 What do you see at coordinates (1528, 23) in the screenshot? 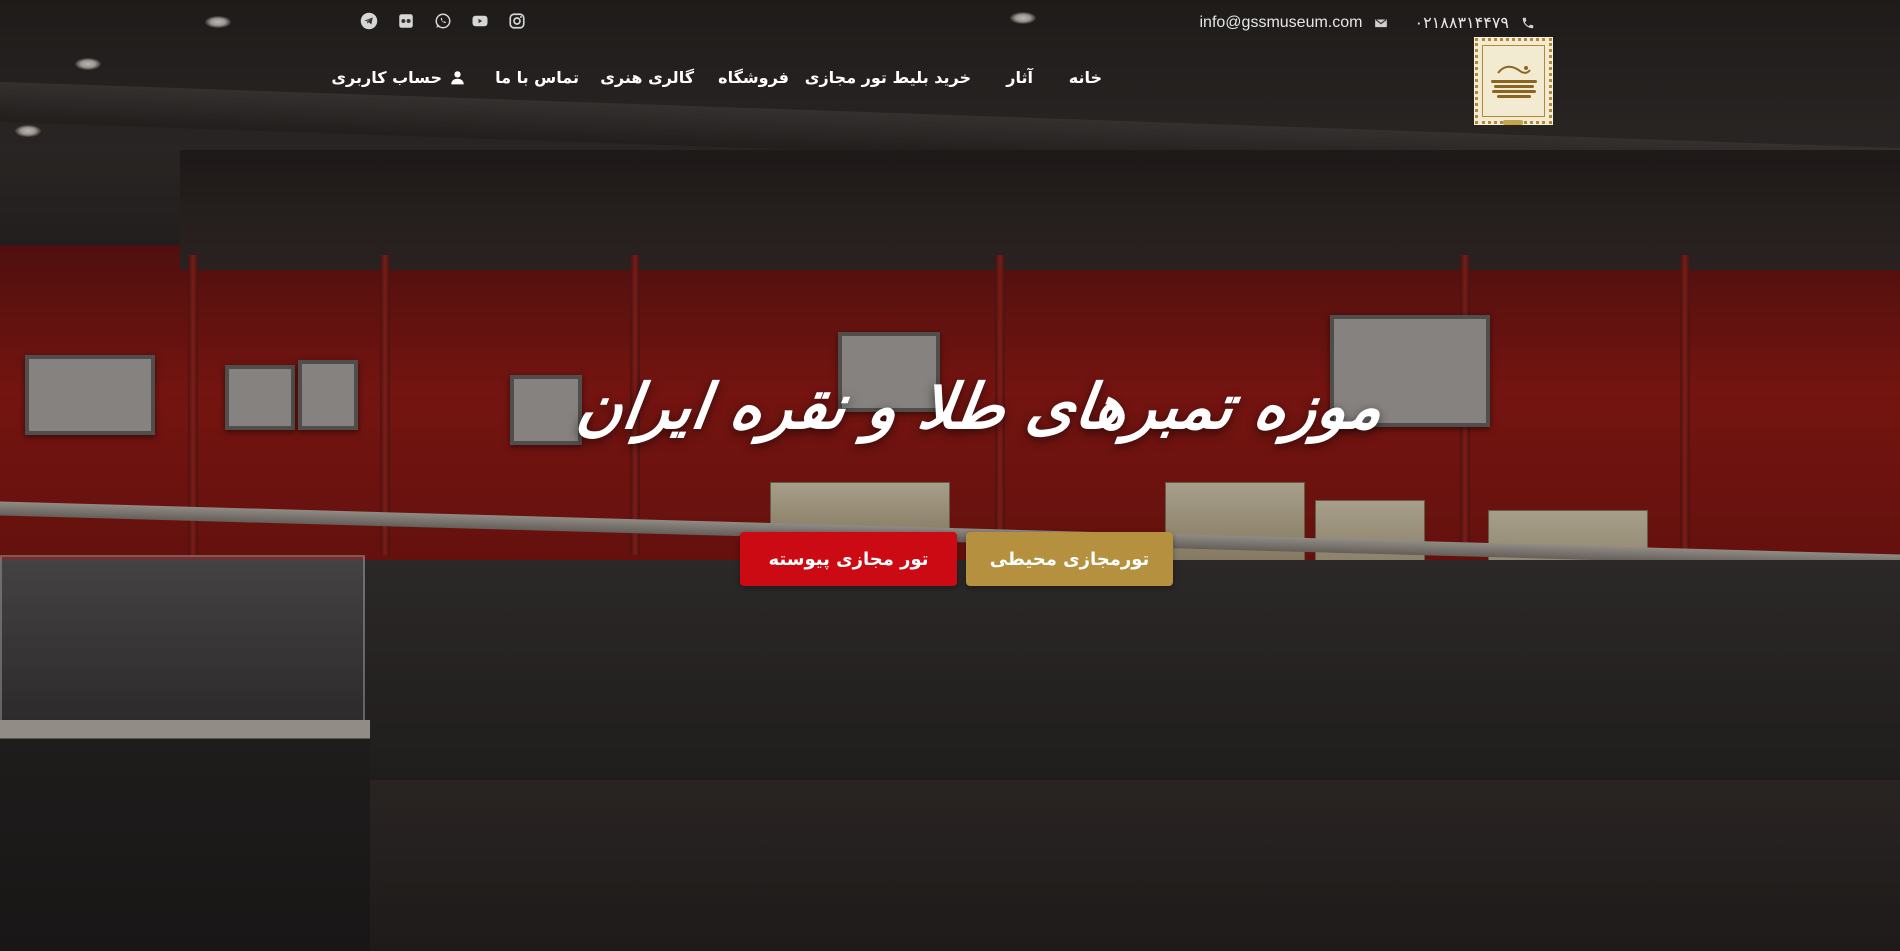
I see `phone-icon` at bounding box center [1528, 23].